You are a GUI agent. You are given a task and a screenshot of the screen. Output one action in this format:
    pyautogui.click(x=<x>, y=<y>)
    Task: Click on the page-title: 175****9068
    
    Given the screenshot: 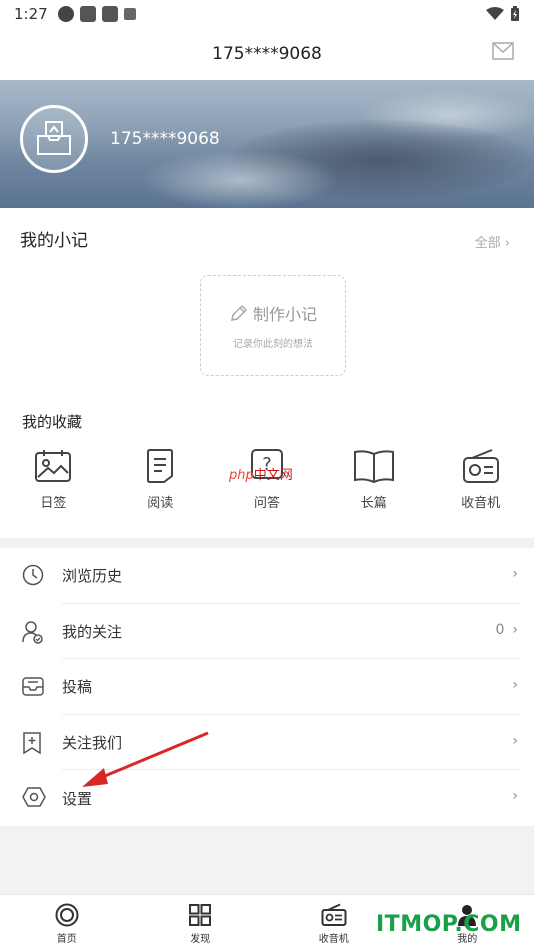 What is the action you would take?
    pyautogui.click(x=267, y=54)
    